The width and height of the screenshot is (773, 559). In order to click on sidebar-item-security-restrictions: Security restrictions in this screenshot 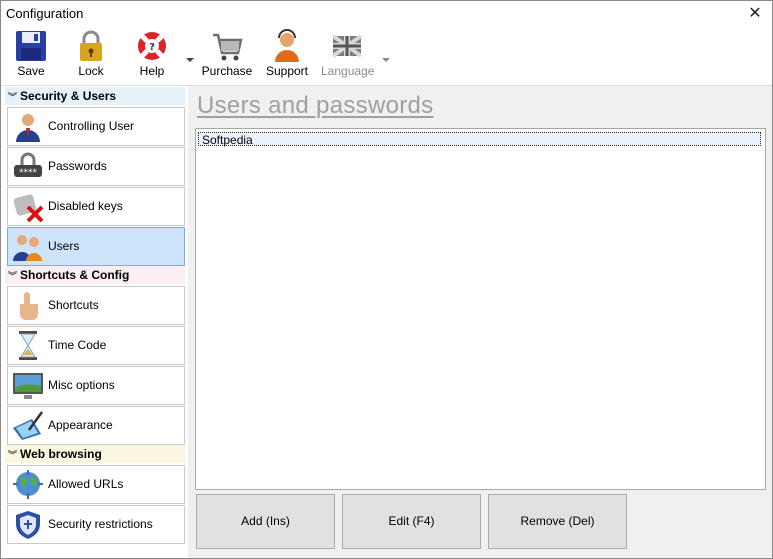, I will do `click(96, 524)`.